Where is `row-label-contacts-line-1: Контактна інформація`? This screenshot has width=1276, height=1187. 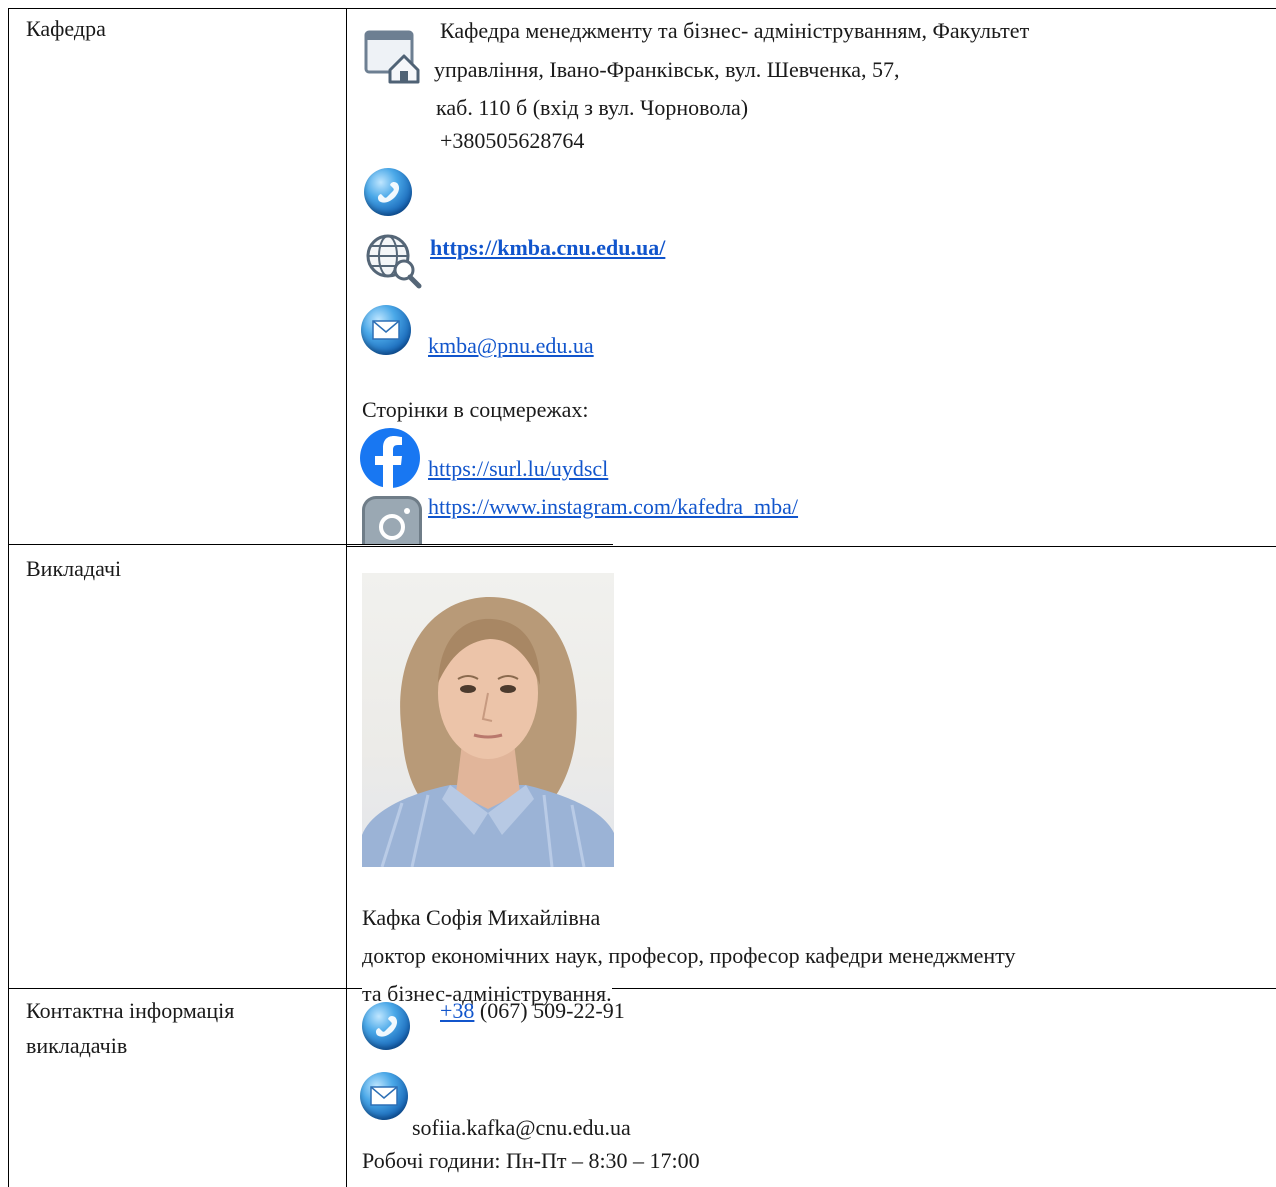 row-label-contacts-line-1: Контактна інформація is located at coordinates (130, 1010).